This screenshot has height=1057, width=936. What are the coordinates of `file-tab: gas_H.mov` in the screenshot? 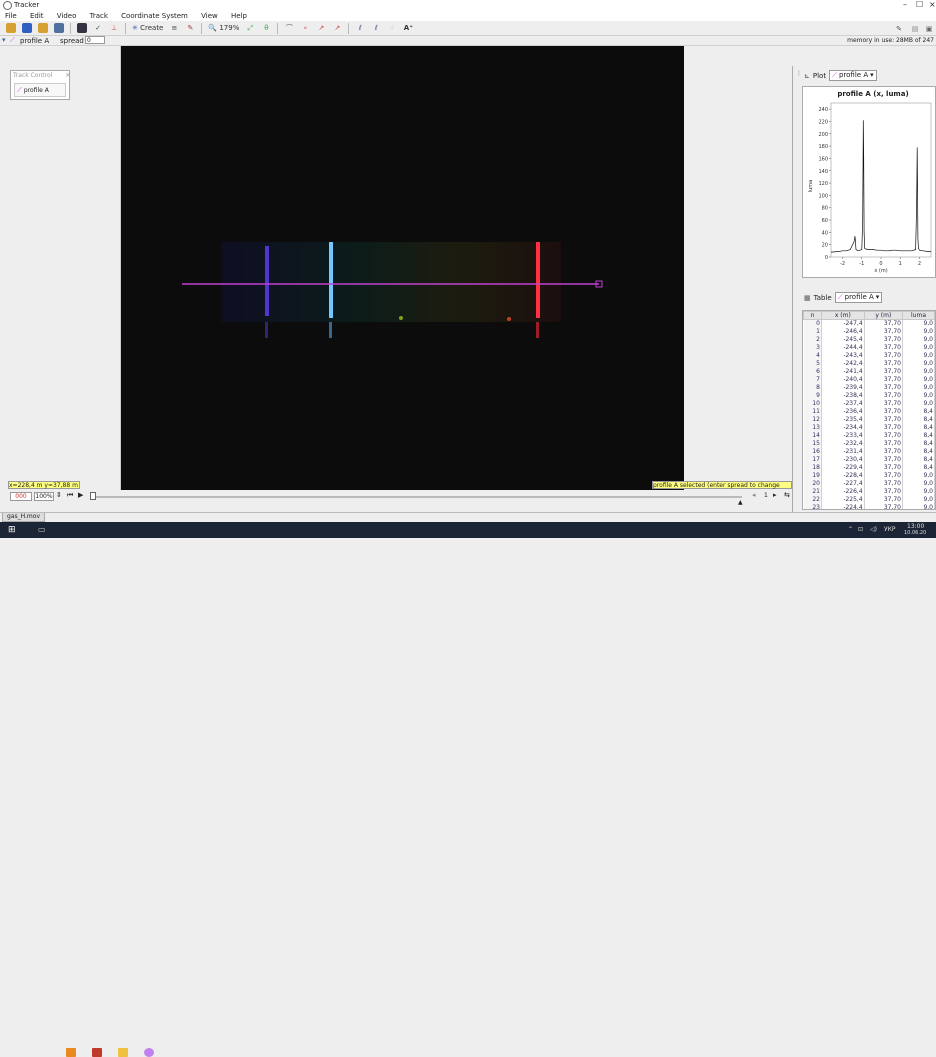 It's located at (23, 517).